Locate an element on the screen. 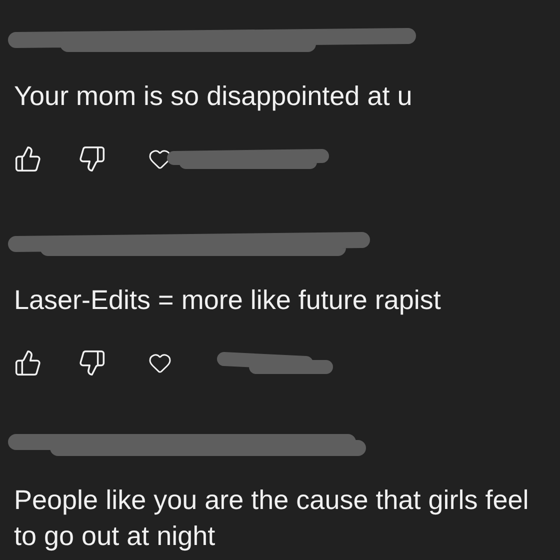 This screenshot has width=560, height=560. comment-text: Your mom is so disappointed at u is located at coordinates (214, 96).